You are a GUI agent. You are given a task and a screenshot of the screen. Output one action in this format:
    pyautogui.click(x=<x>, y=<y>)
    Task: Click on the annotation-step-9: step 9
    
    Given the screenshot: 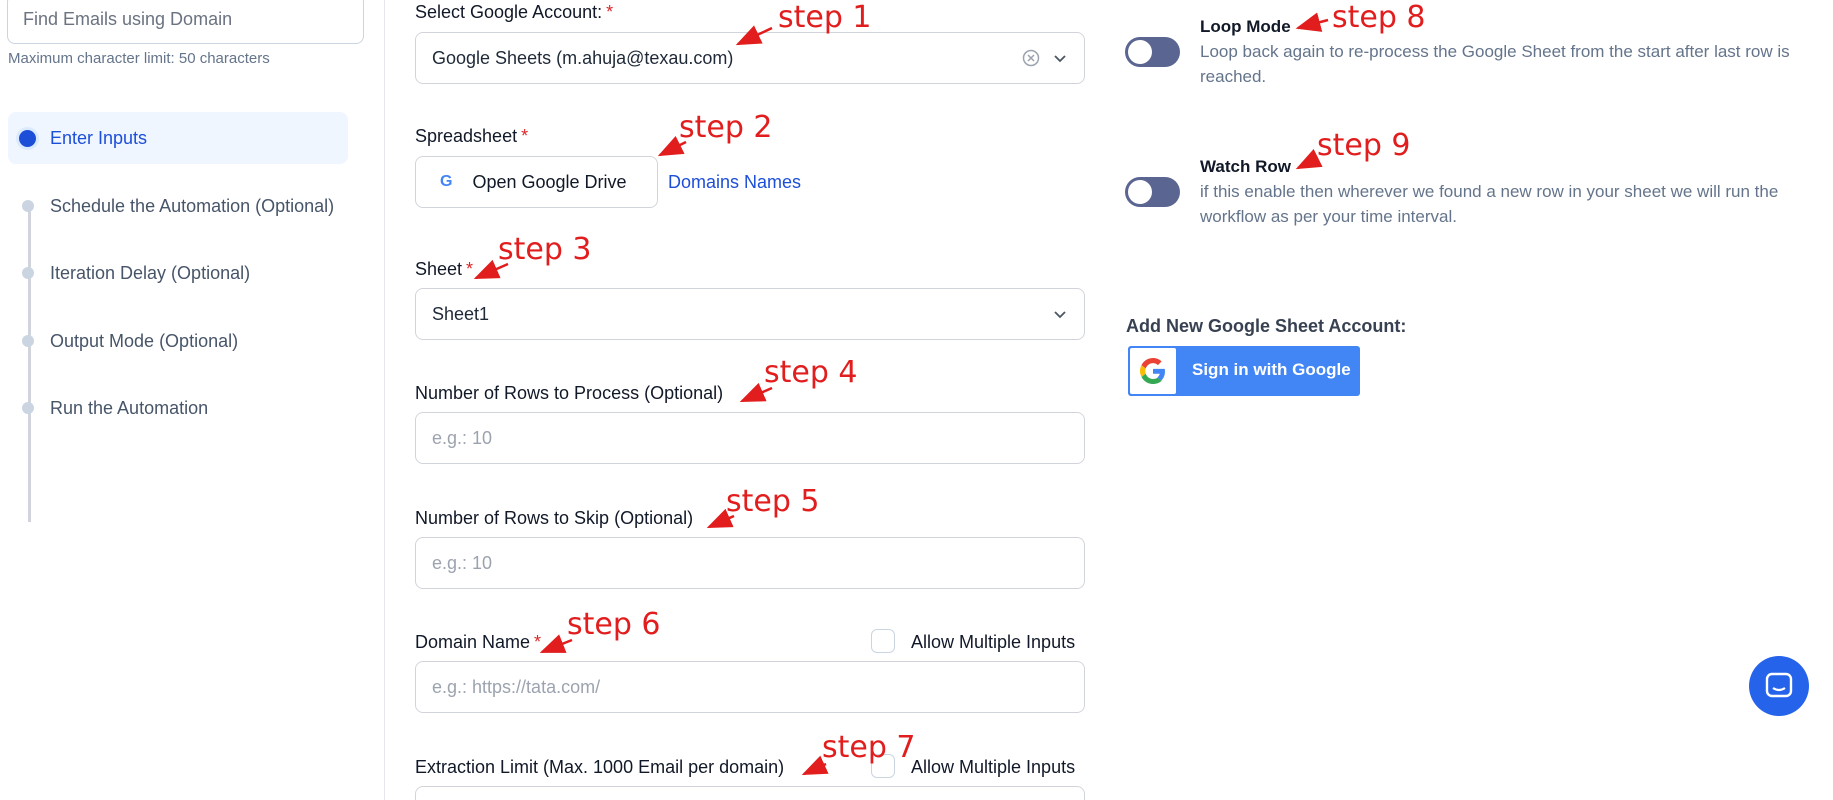 What is the action you would take?
    pyautogui.click(x=1364, y=145)
    